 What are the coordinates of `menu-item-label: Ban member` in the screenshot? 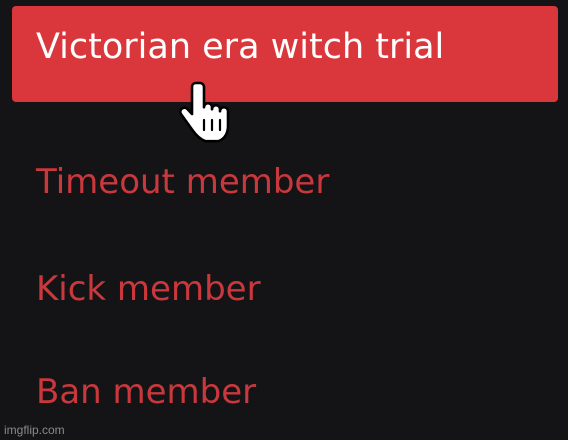 It's located at (146, 392).